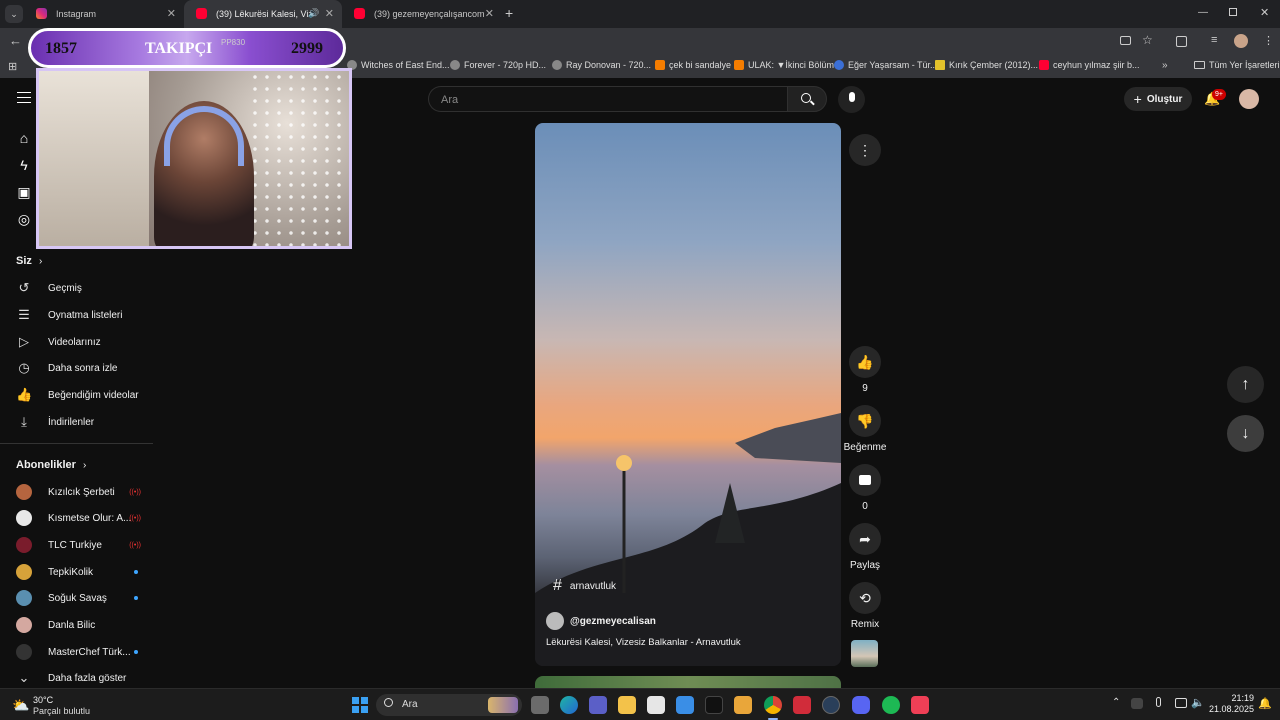 This screenshot has height=720, width=1280. What do you see at coordinates (598, 705) in the screenshot?
I see `teams-icon` at bounding box center [598, 705].